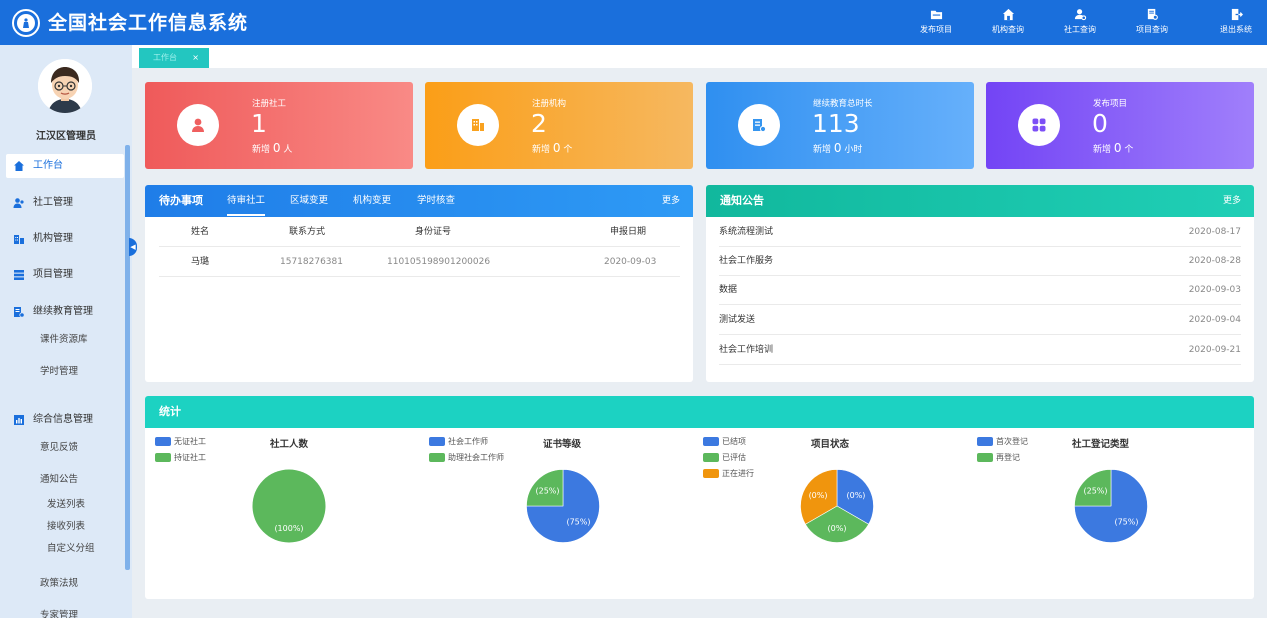 The height and width of the screenshot is (618, 1267). What do you see at coordinates (1039, 125) in the screenshot?
I see `grid-icon` at bounding box center [1039, 125].